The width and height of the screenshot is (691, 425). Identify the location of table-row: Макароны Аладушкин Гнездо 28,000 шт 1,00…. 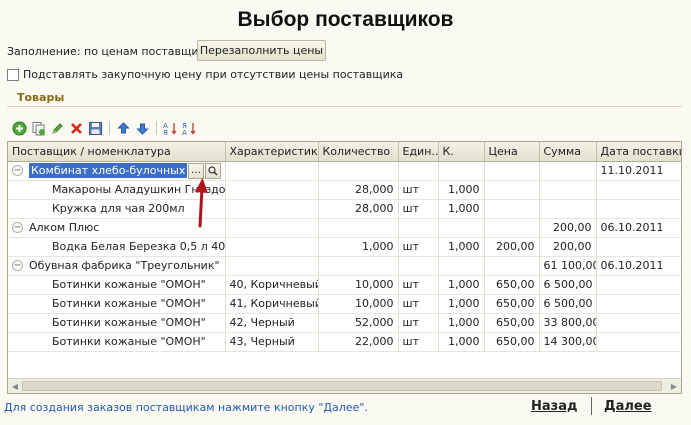
(344, 190).